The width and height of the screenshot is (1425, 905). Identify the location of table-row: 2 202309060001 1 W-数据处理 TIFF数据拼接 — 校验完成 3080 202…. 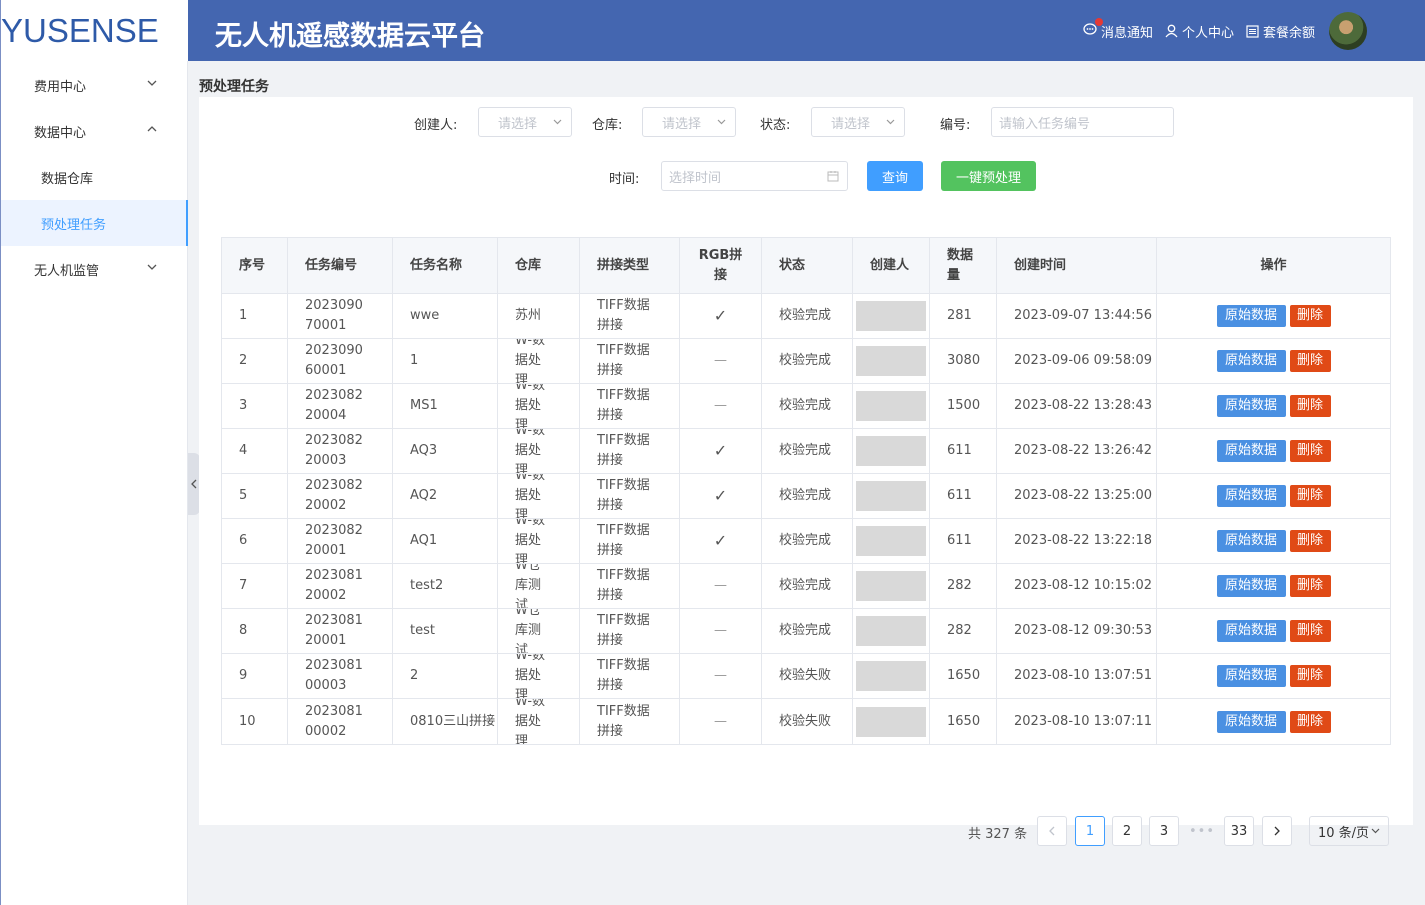
(806, 361).